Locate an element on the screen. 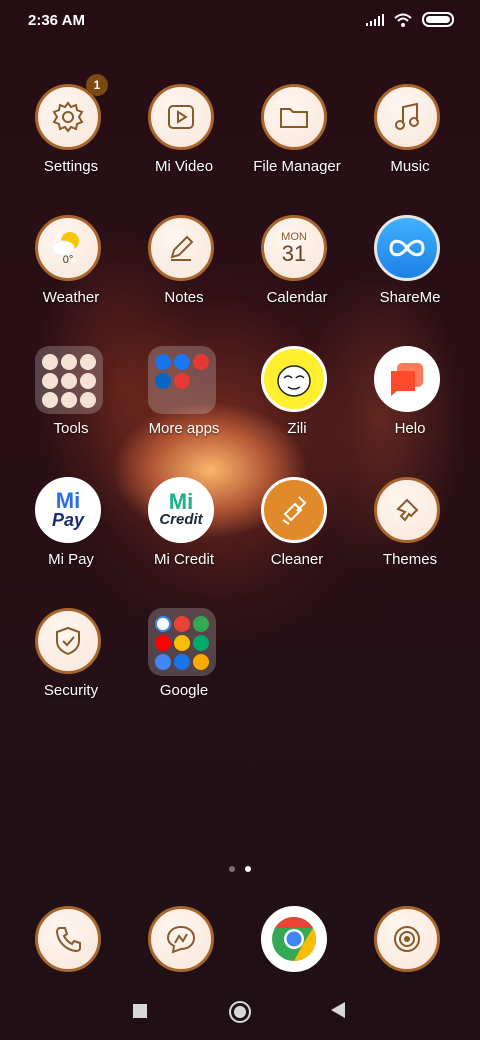 The width and height of the screenshot is (480, 1040). app-label: Weather is located at coordinates (71, 297).